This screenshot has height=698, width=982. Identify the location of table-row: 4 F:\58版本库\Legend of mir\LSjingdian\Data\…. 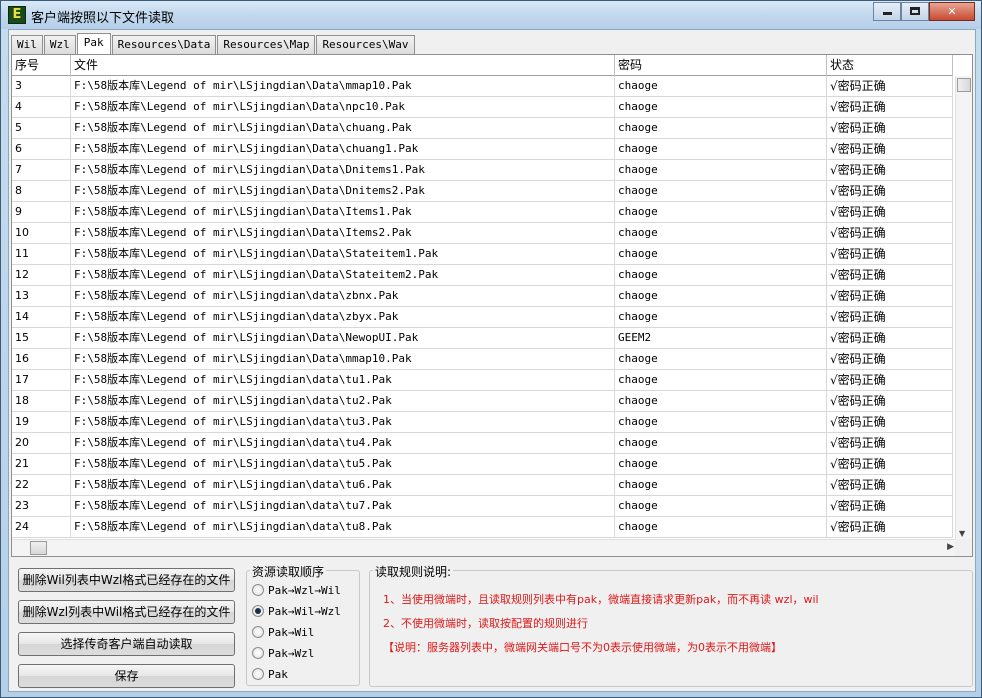
(482, 107).